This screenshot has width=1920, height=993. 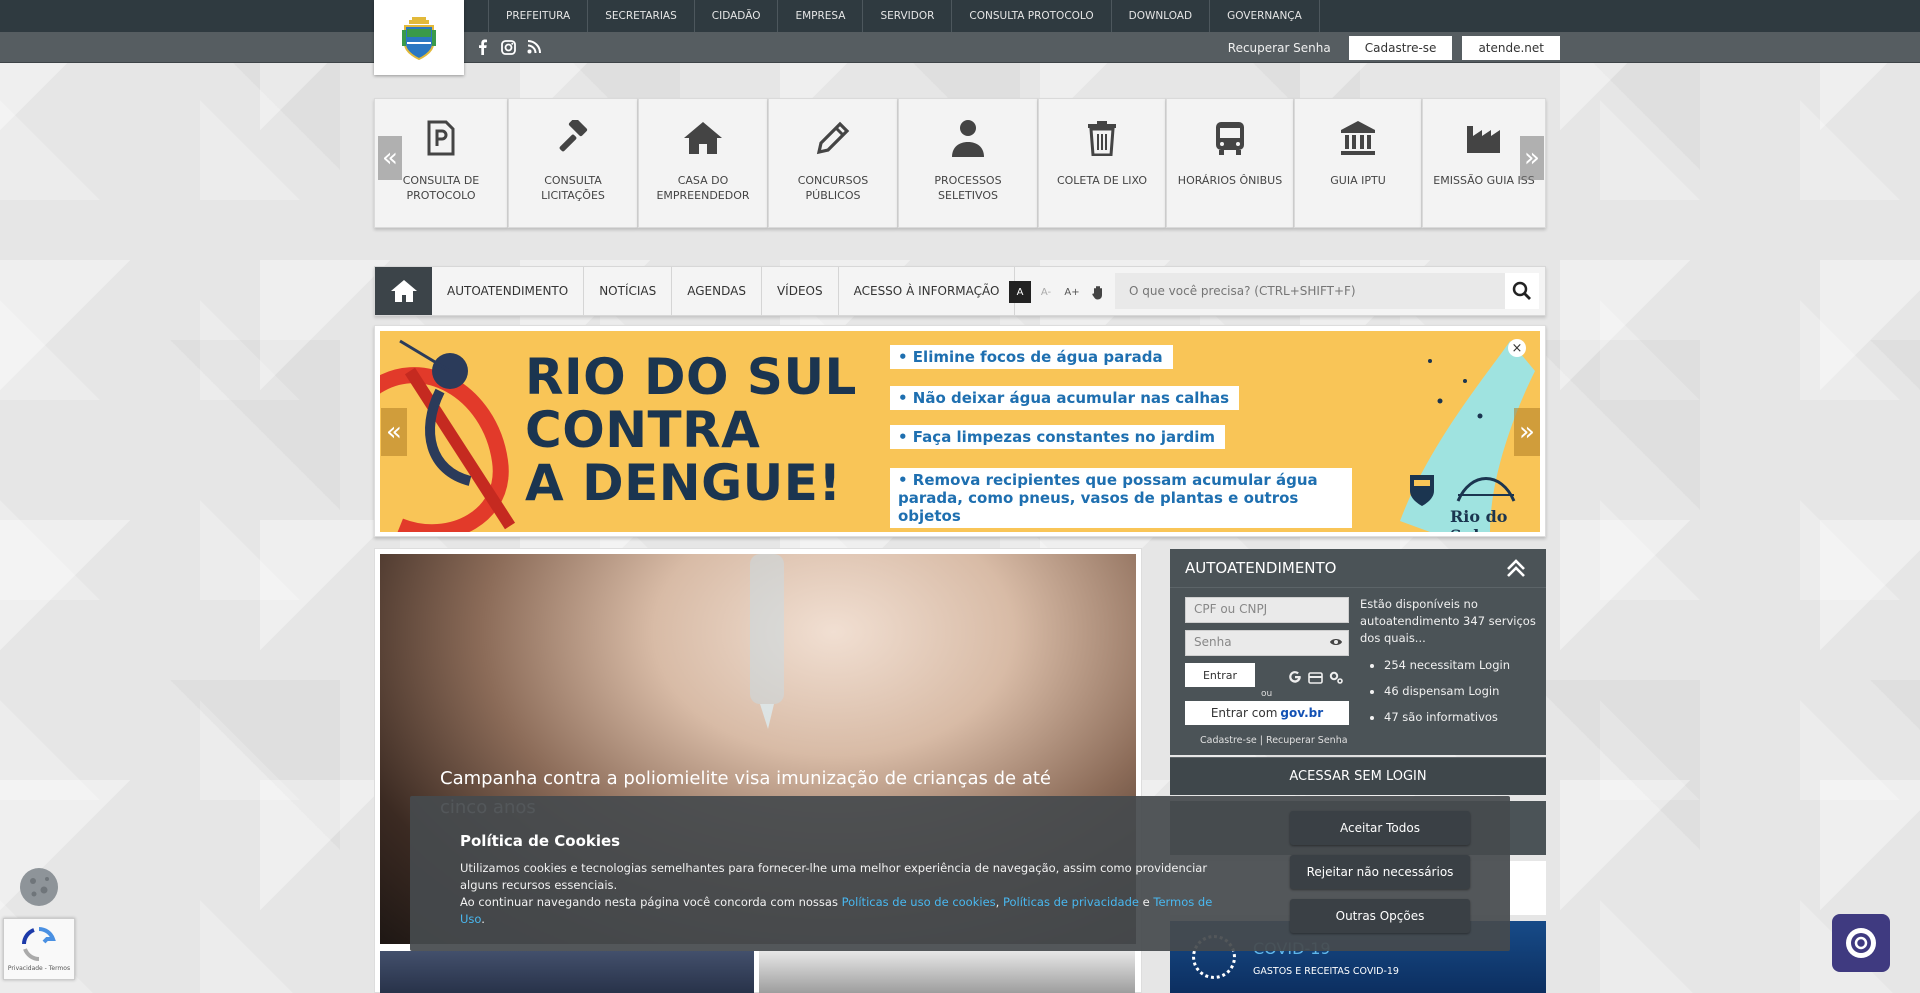 I want to click on gears-icon, so click(x=1336, y=678).